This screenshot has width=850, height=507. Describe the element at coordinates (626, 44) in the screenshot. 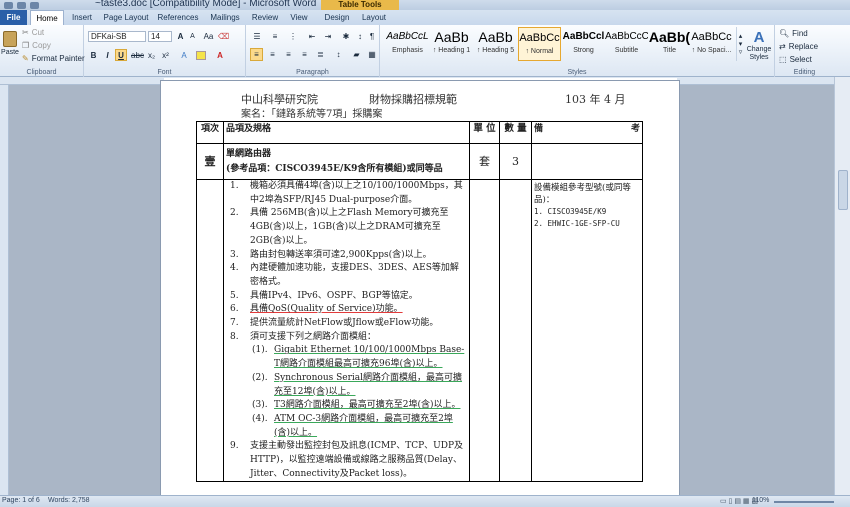

I see `style-subtitle: AaBbCcC Subtitle` at that location.